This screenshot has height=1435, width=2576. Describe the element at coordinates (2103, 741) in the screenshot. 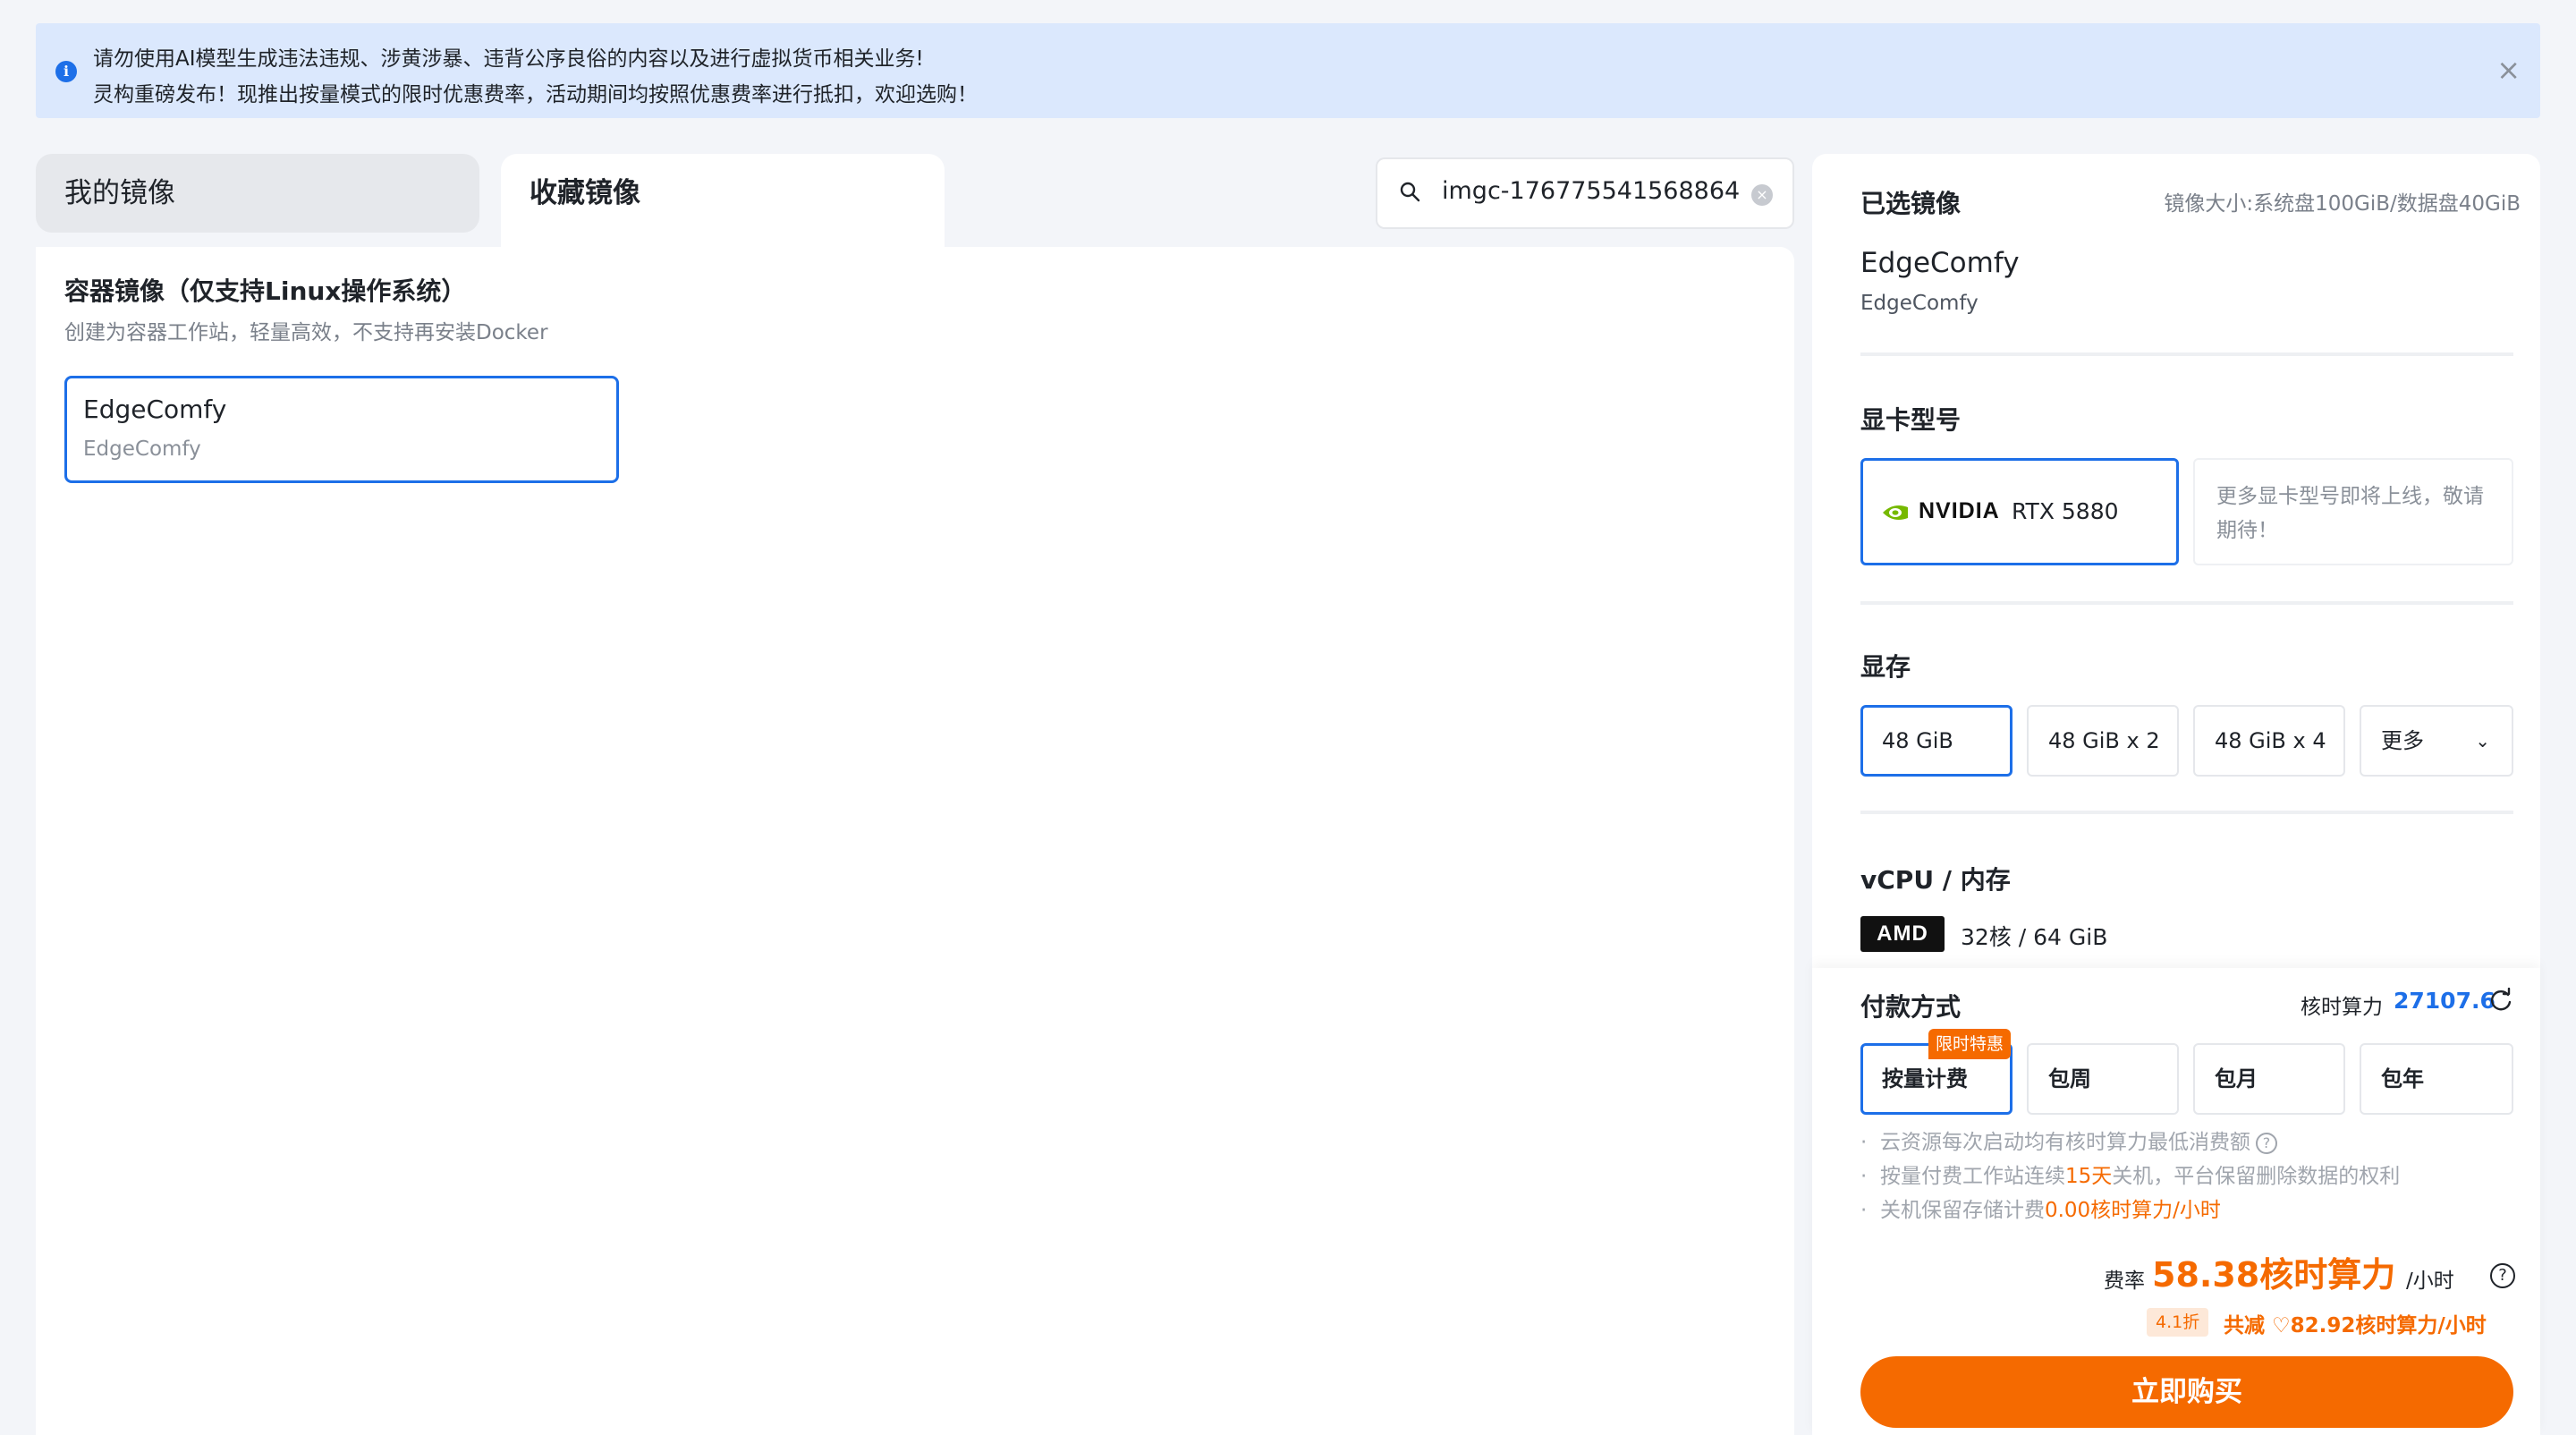

I see `vram-option-48x2: 48 GiB x 2` at that location.